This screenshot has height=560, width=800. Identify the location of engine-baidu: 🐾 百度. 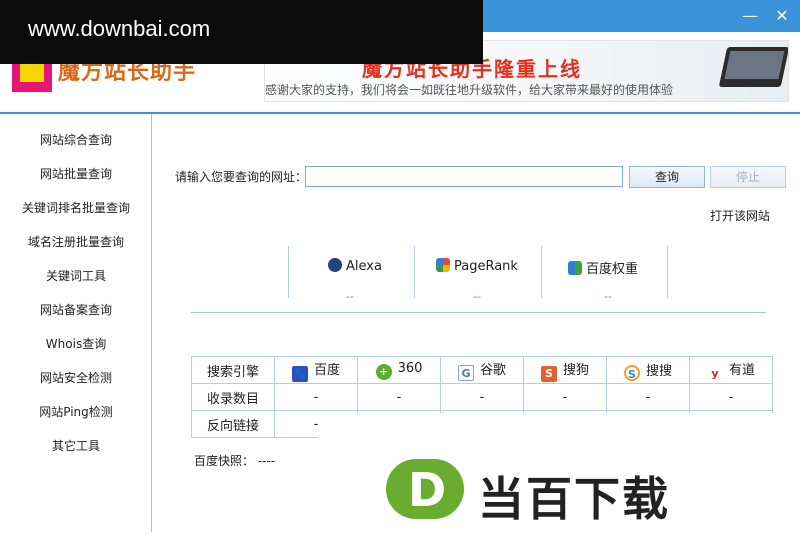
(316, 370).